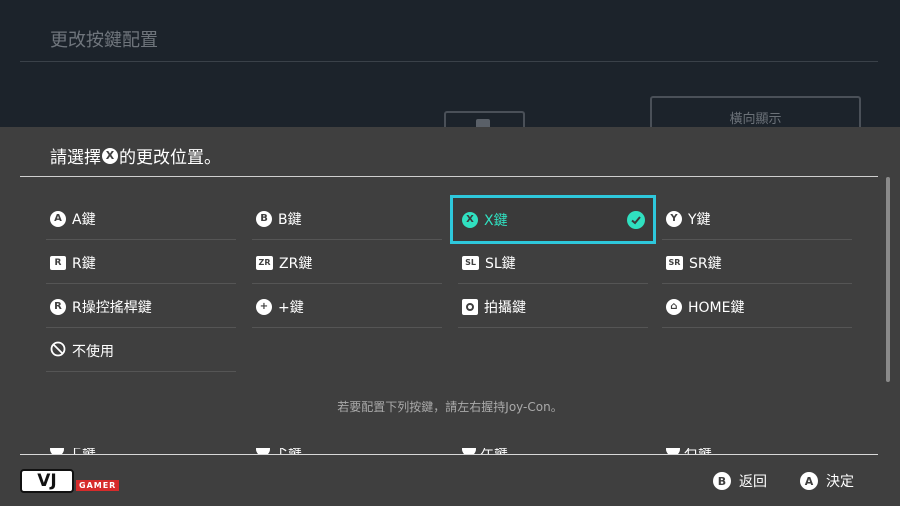 The width and height of the screenshot is (900, 506). Describe the element at coordinates (755, 113) in the screenshot. I see `landscape-view-button: 橫向顯示` at that location.